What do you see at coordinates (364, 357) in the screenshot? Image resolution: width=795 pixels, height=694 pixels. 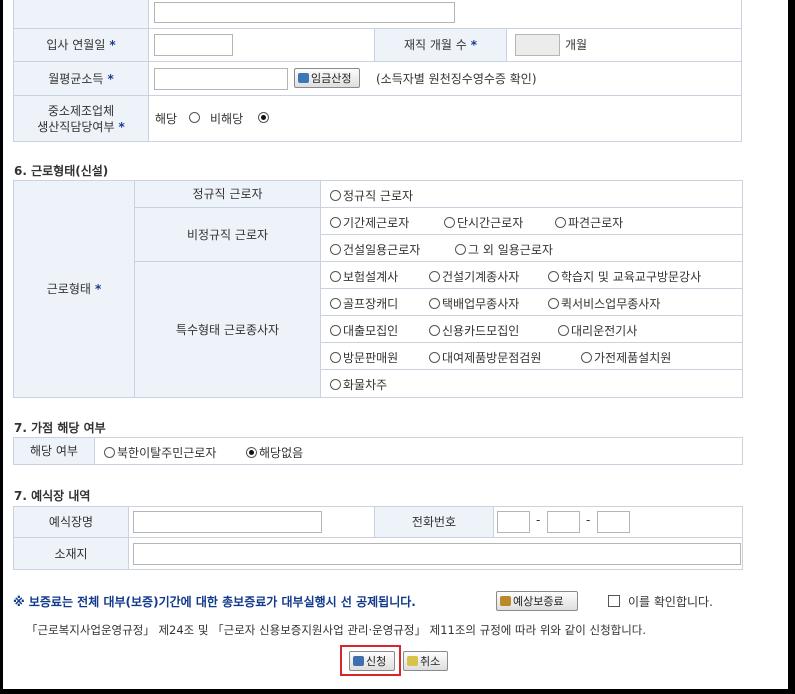 I see `work-type-option: 방문판매원` at bounding box center [364, 357].